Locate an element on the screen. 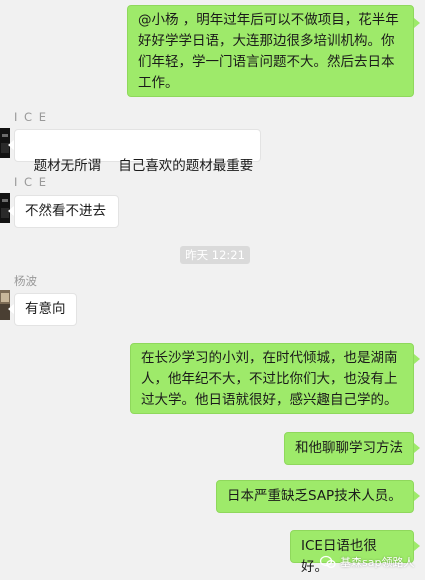 This screenshot has height=580, width=425. message-bubble-received: 有意向 is located at coordinates (45, 309).